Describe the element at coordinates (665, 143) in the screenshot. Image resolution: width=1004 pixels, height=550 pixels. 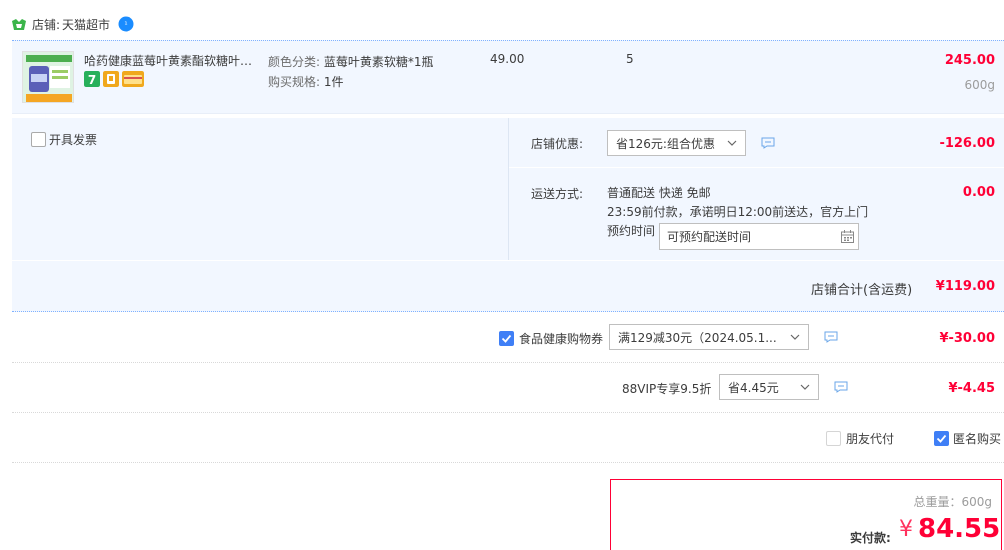
I see `shop-discount-select-value: 省126元:组合优惠` at that location.